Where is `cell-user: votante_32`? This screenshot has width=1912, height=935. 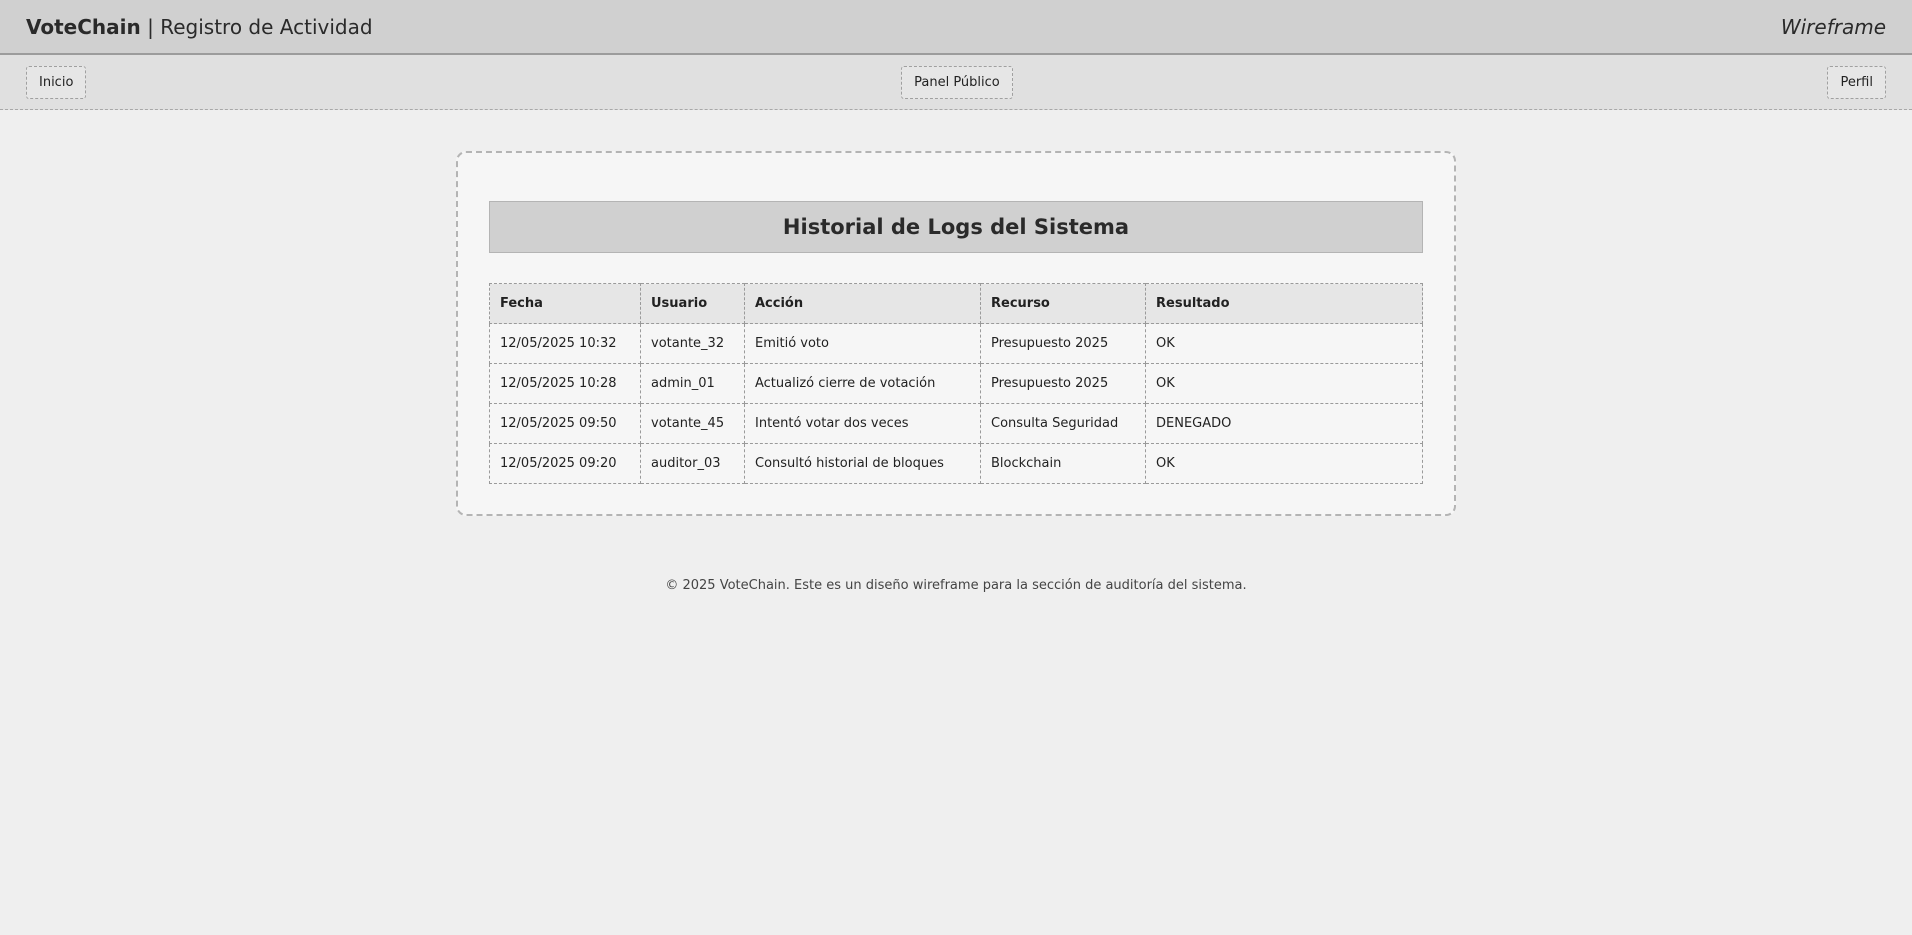
cell-user: votante_32 is located at coordinates (692, 343).